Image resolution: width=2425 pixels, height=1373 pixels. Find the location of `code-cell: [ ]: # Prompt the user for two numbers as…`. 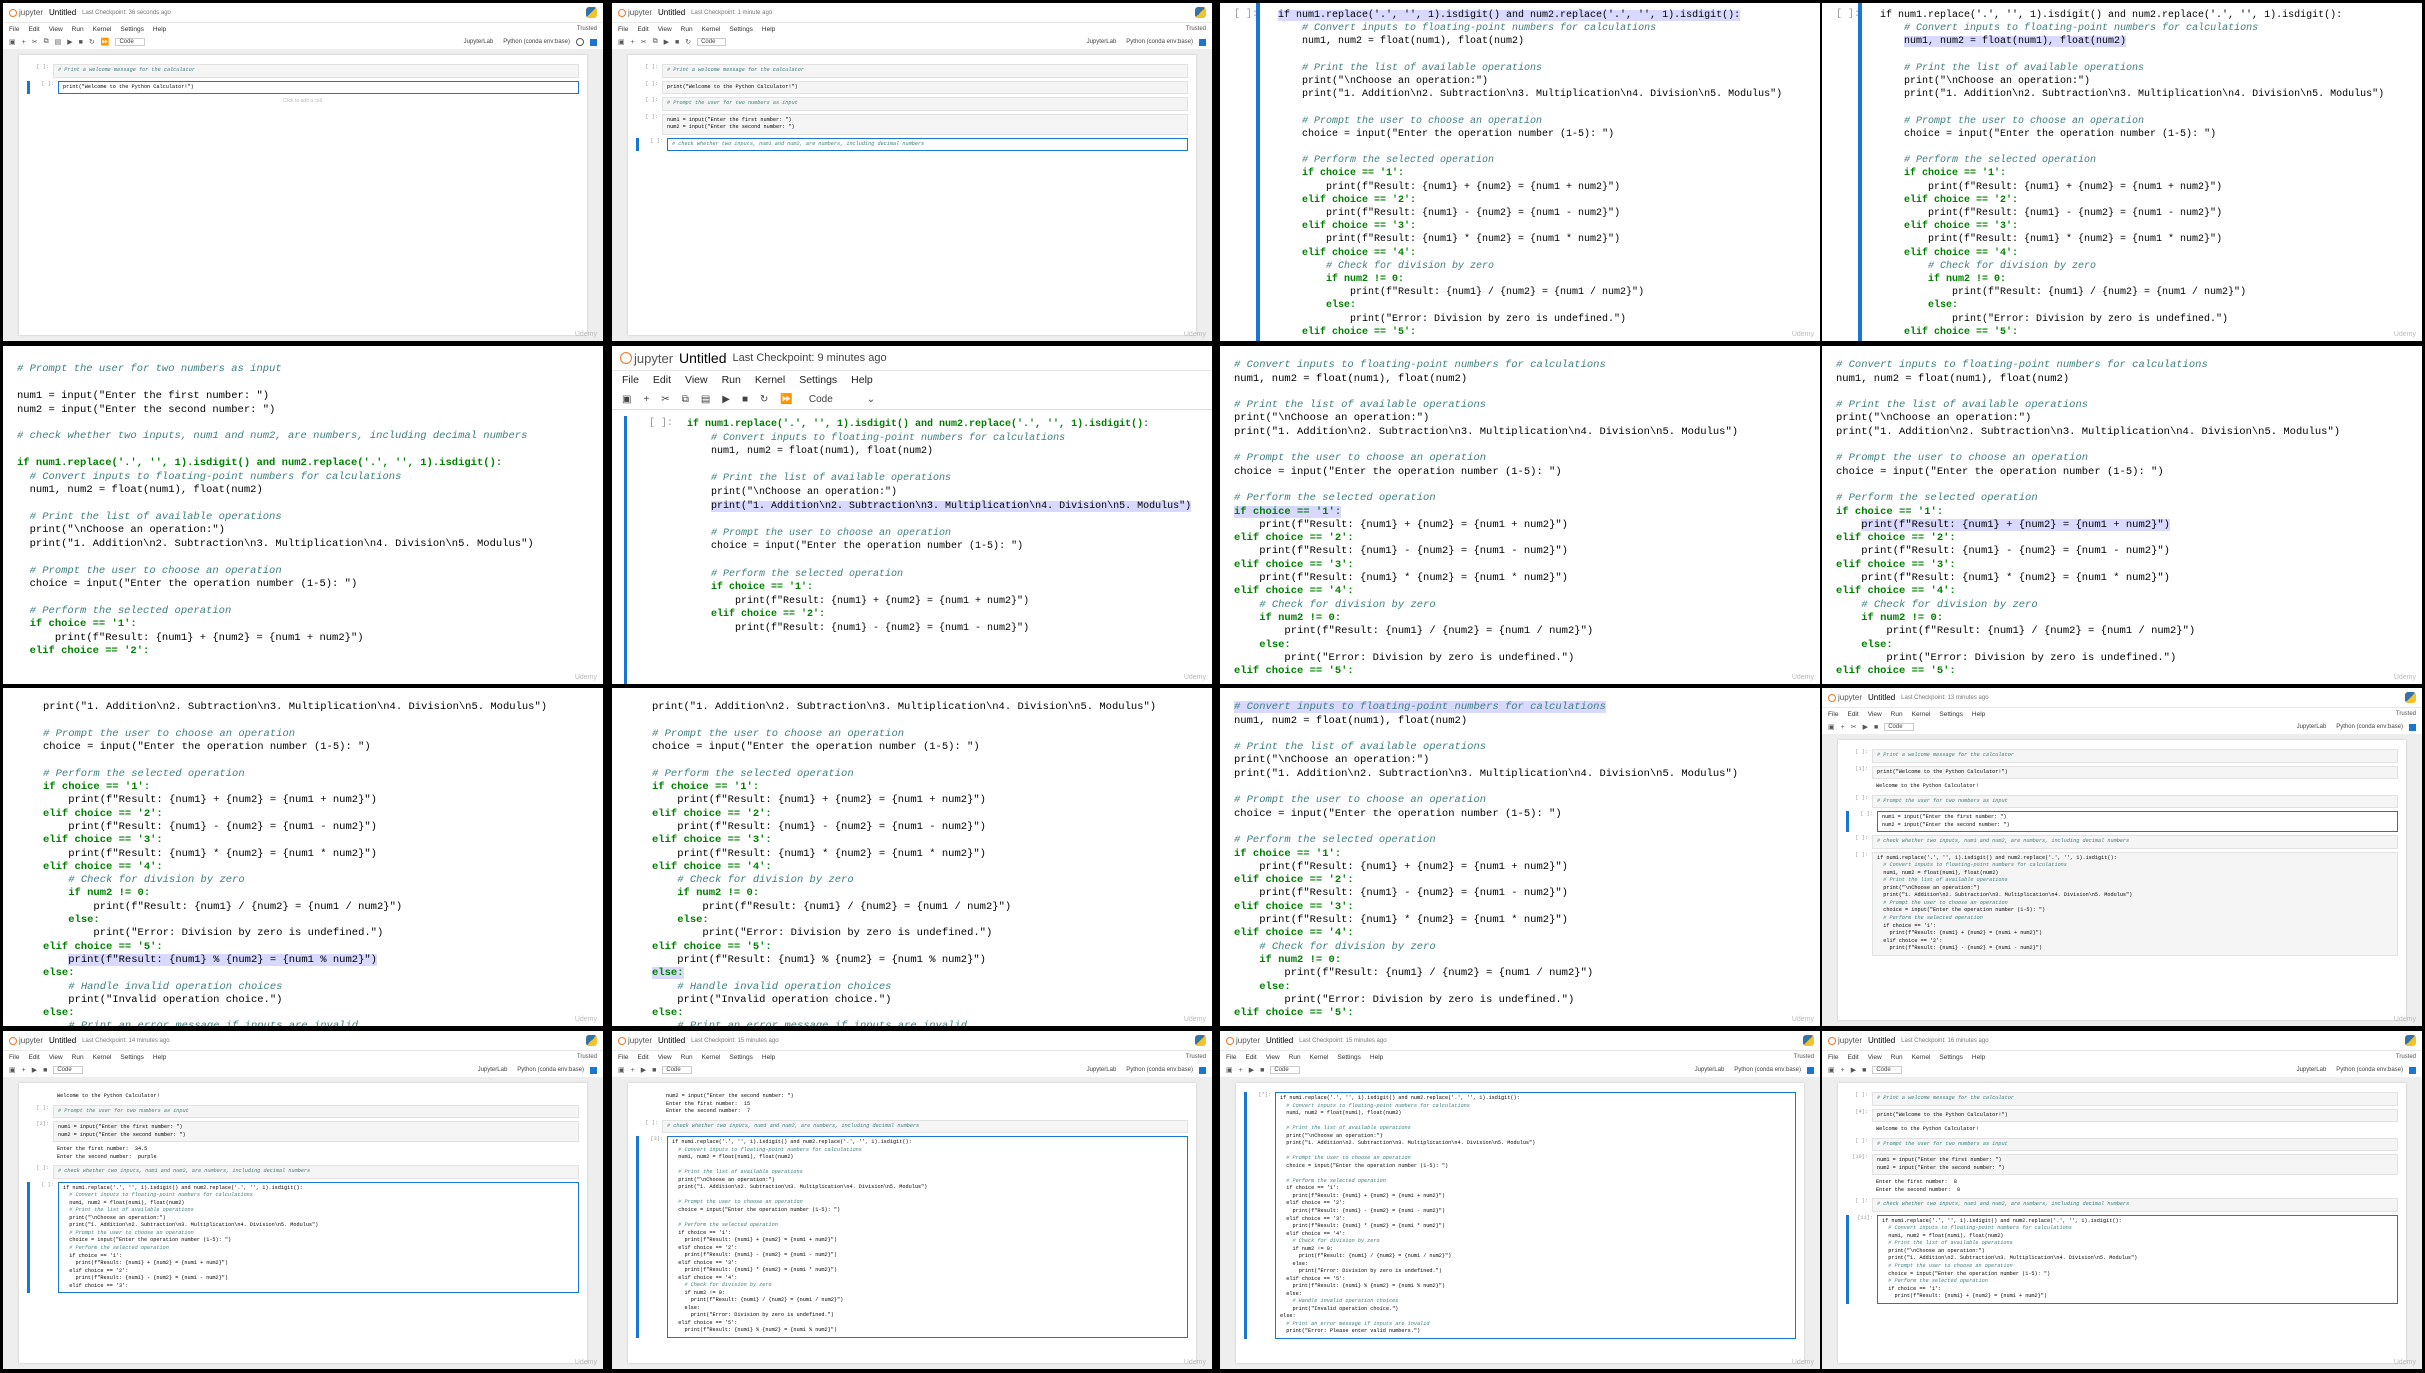

code-cell: [ ]: # Prompt the user for two numbers as… is located at coordinates (2122, 1144).